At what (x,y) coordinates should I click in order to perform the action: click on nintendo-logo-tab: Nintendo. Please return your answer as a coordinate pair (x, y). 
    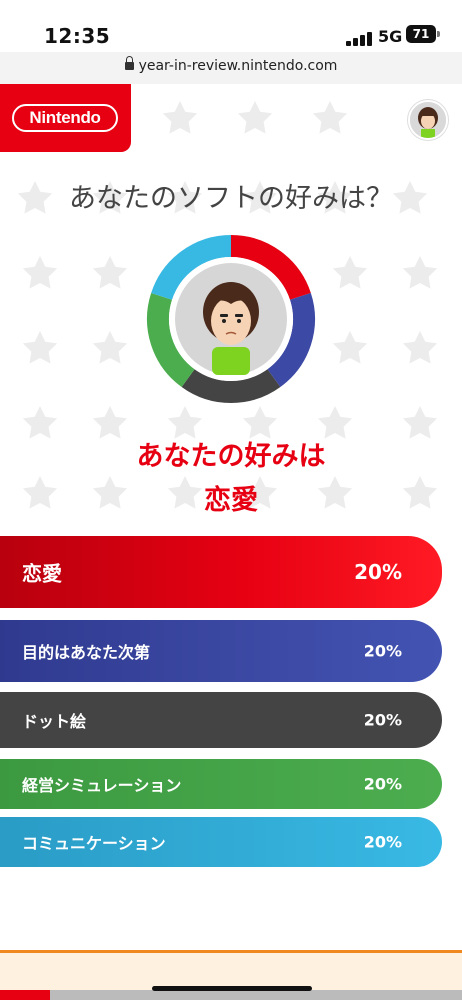
    Looking at the image, I should click on (65, 118).